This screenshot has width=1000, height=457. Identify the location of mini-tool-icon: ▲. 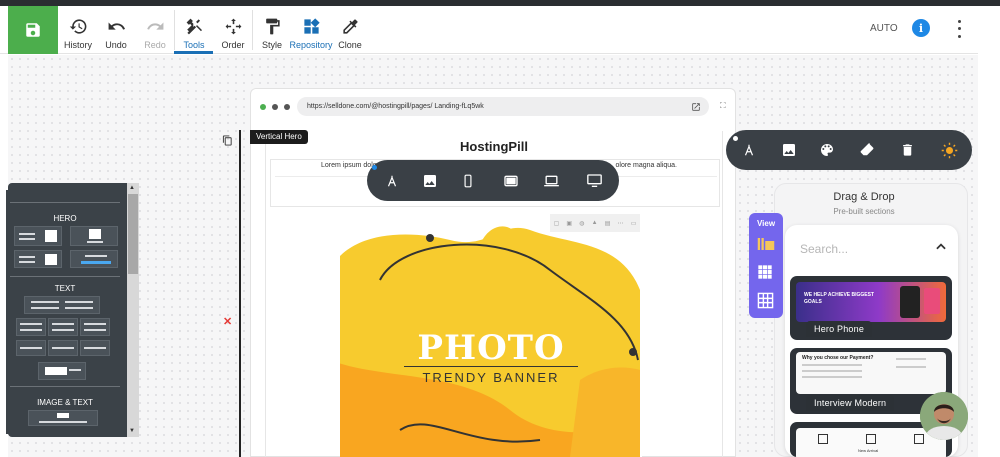
(595, 223).